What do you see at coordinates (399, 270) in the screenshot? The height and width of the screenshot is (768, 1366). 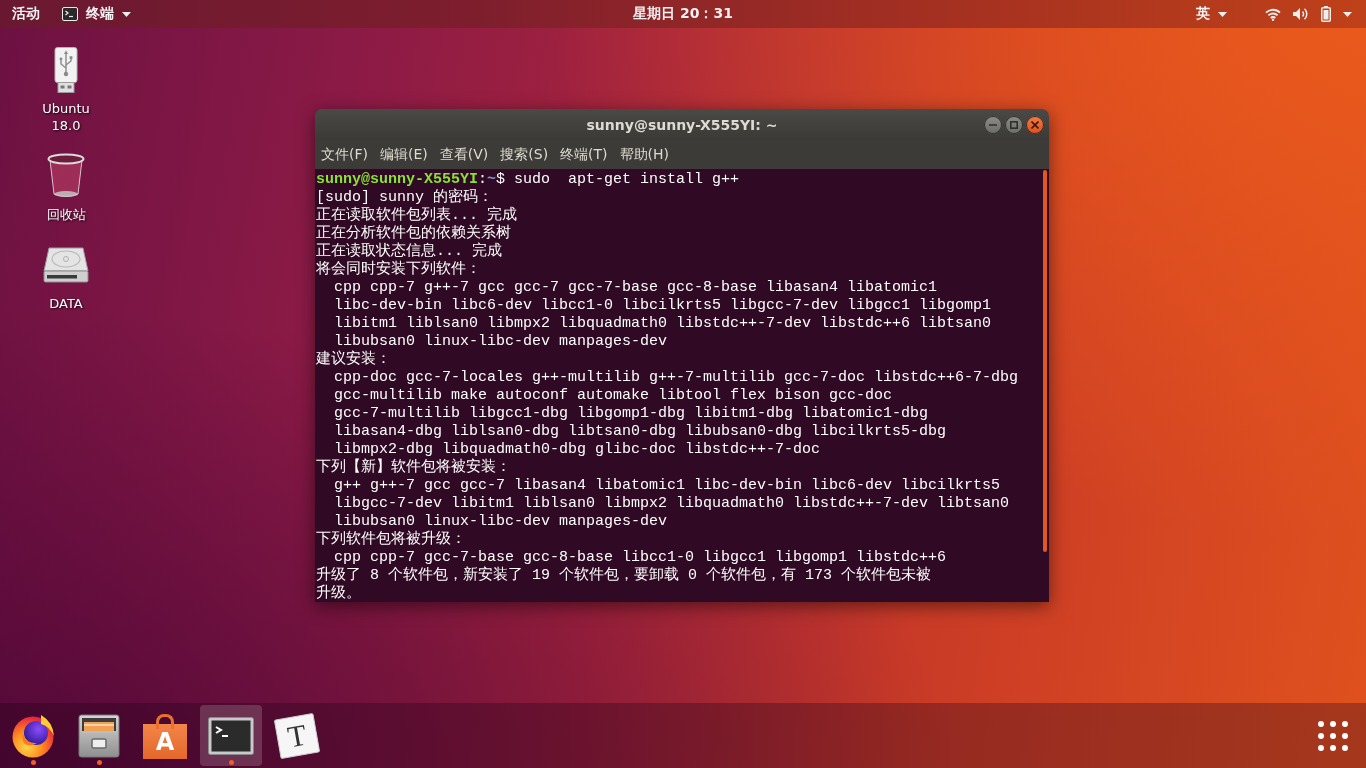 I see `terminal-line: 将会同时安装下列软件：` at bounding box center [399, 270].